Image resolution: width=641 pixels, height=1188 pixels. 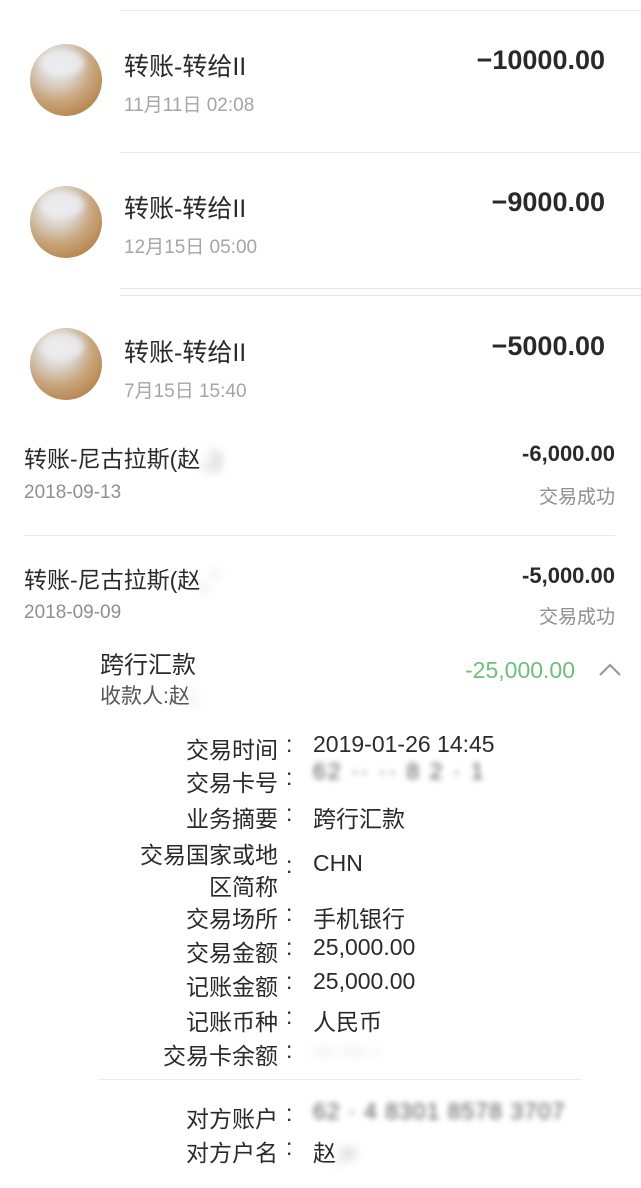 I want to click on detail-label: 业务摘要, so click(x=232, y=819).